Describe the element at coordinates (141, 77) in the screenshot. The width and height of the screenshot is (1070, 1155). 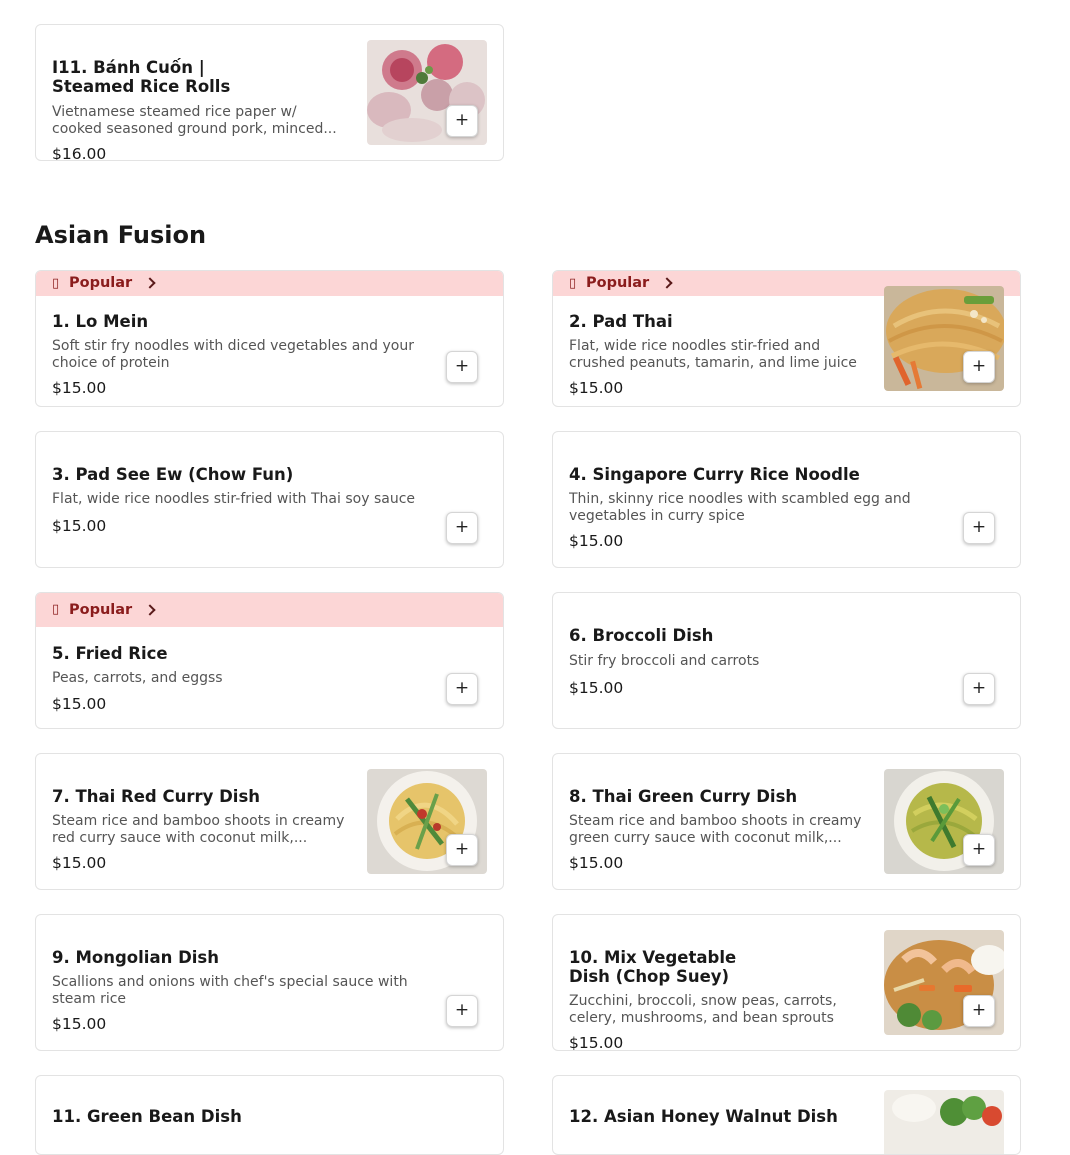
I see `item-name: I11. Bánh Cuốn | Steamed Rice Rolls` at that location.